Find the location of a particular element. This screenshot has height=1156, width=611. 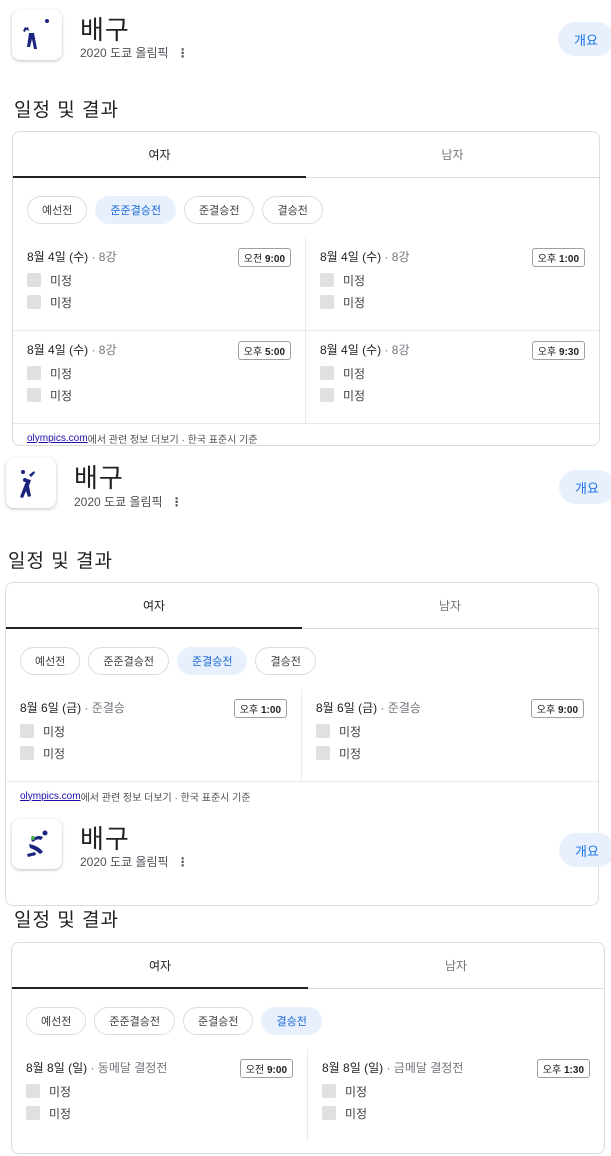

match-card: 8월 4일 (수) · 8강 오후 1:00 미정 미정 is located at coordinates (452, 284).